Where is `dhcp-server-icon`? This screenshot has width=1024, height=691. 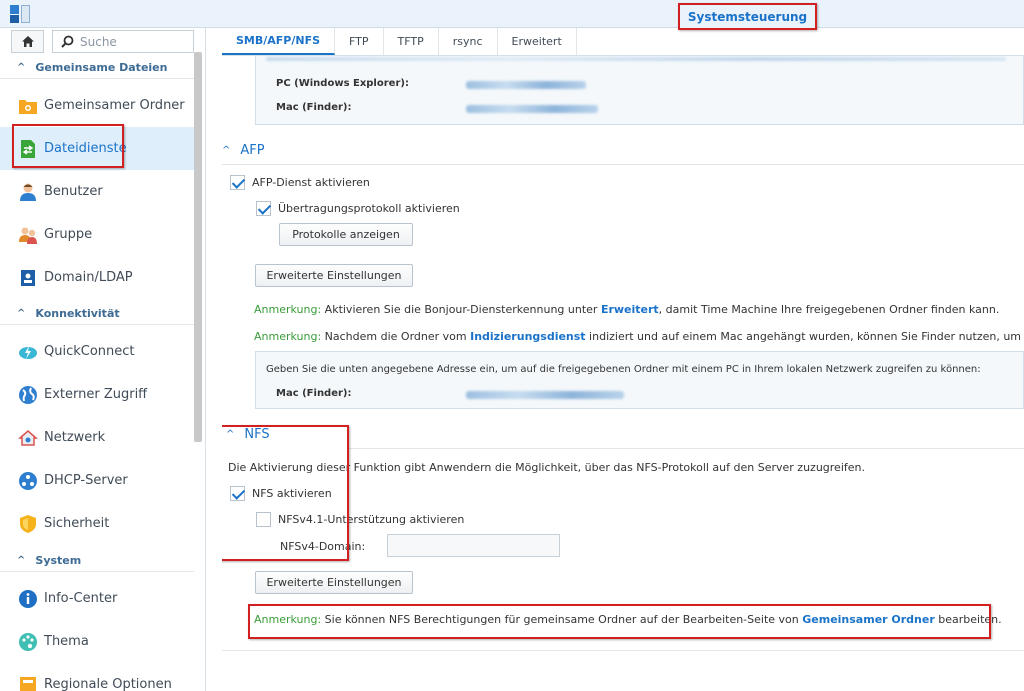 dhcp-server-icon is located at coordinates (28, 481).